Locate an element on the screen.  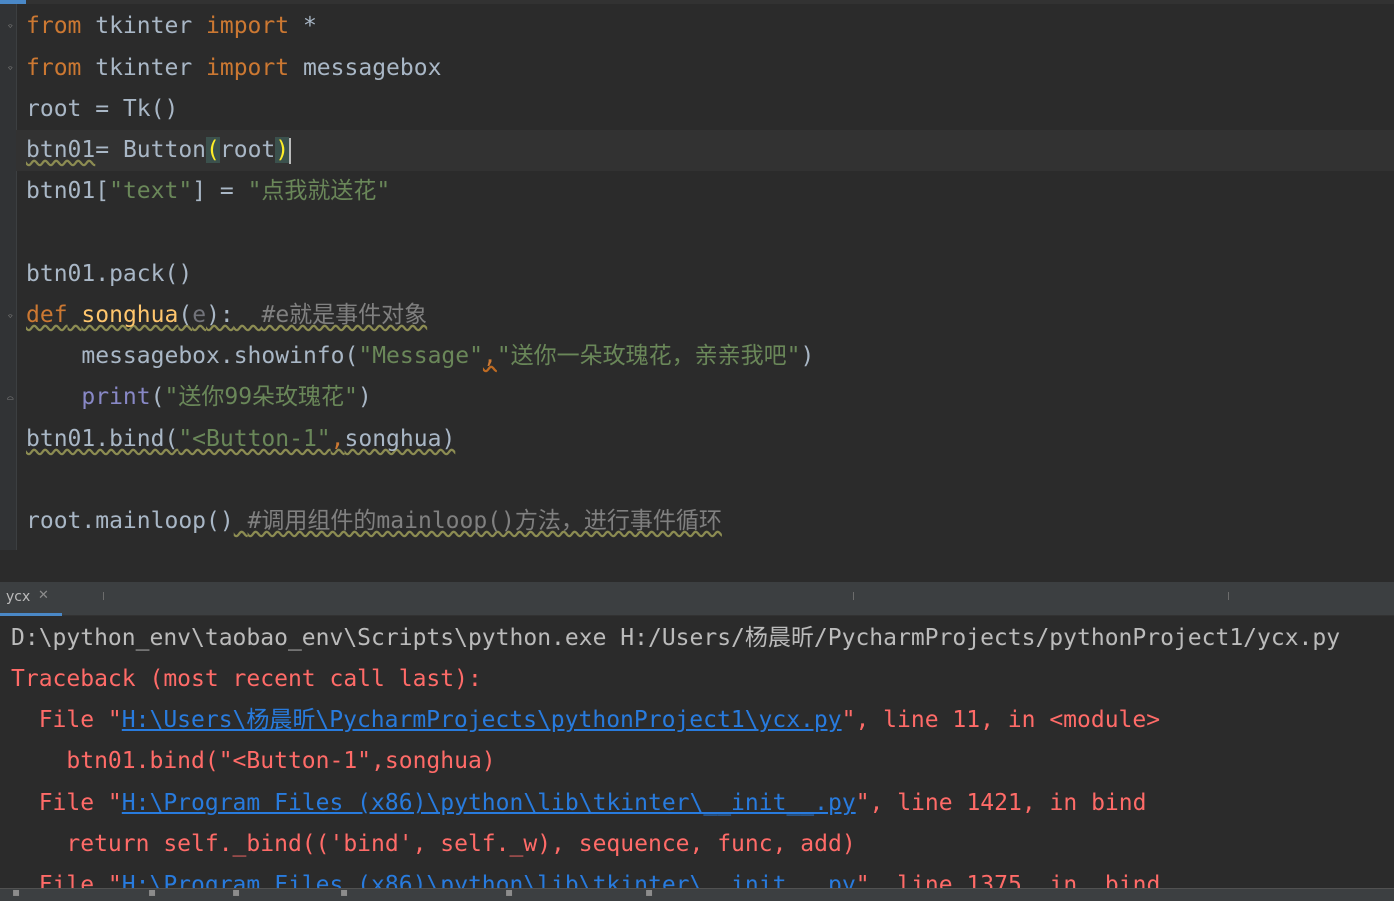
run-tab-ycx: ycx ✕ is located at coordinates (31, 599).